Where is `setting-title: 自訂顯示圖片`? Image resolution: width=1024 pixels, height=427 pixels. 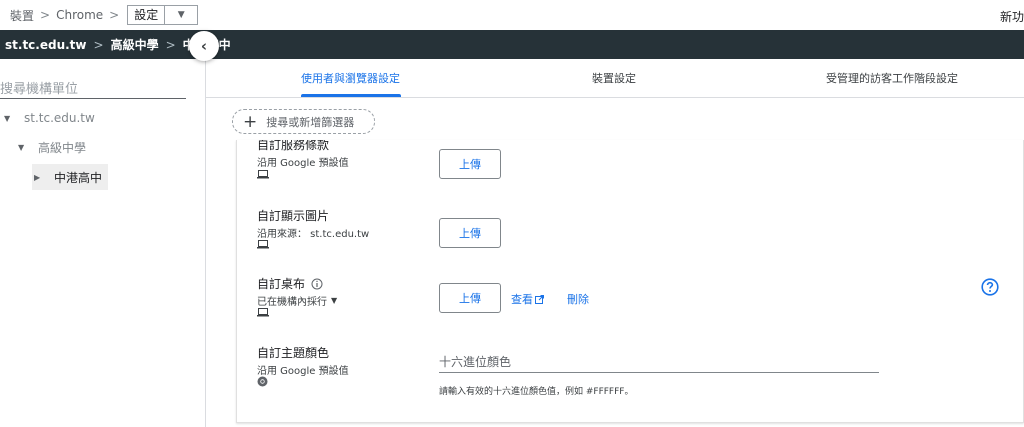 setting-title: 自訂顯示圖片 is located at coordinates (293, 216).